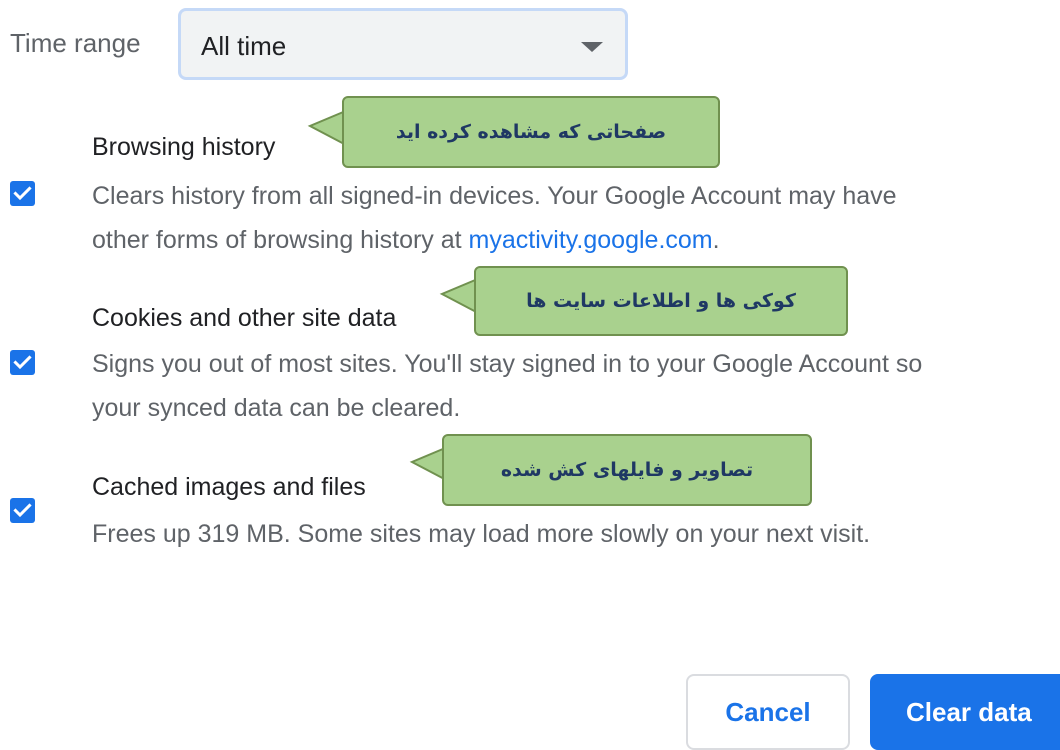  I want to click on cookies-checkbox, so click(22, 362).